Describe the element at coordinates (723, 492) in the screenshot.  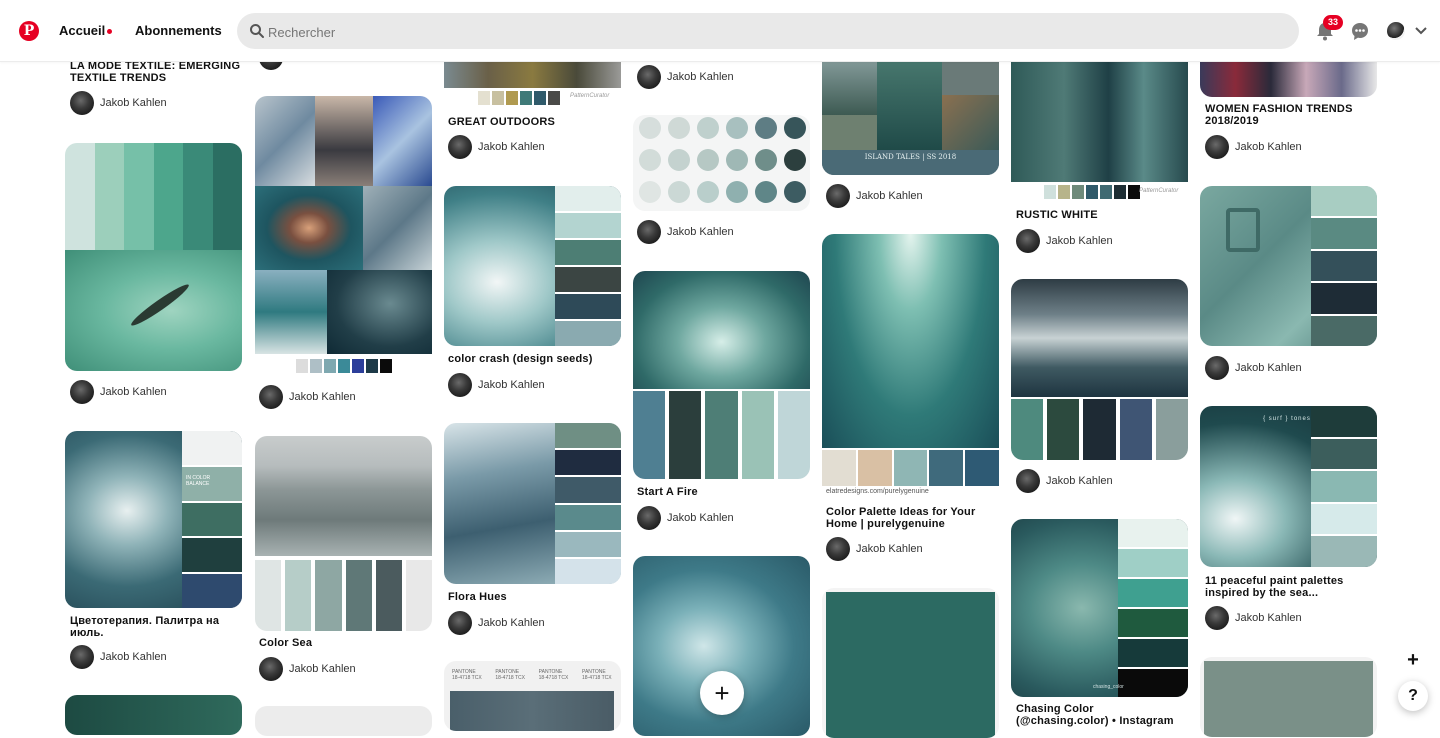
I see `pin-title: Start A Fire` at that location.